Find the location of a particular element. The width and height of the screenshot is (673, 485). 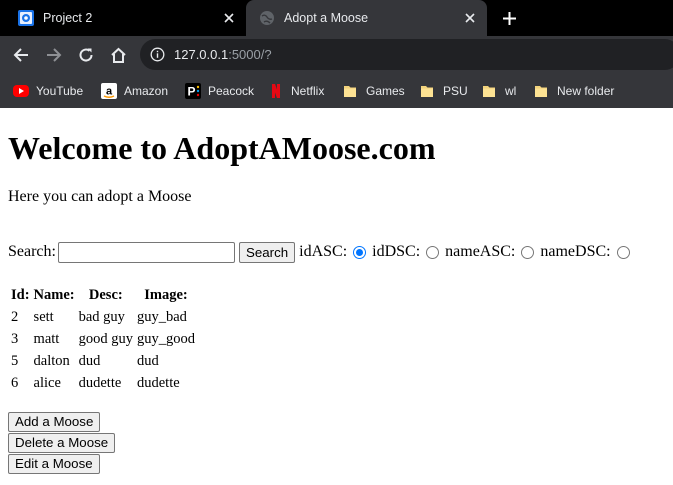

reload-icon is located at coordinates (86, 55).